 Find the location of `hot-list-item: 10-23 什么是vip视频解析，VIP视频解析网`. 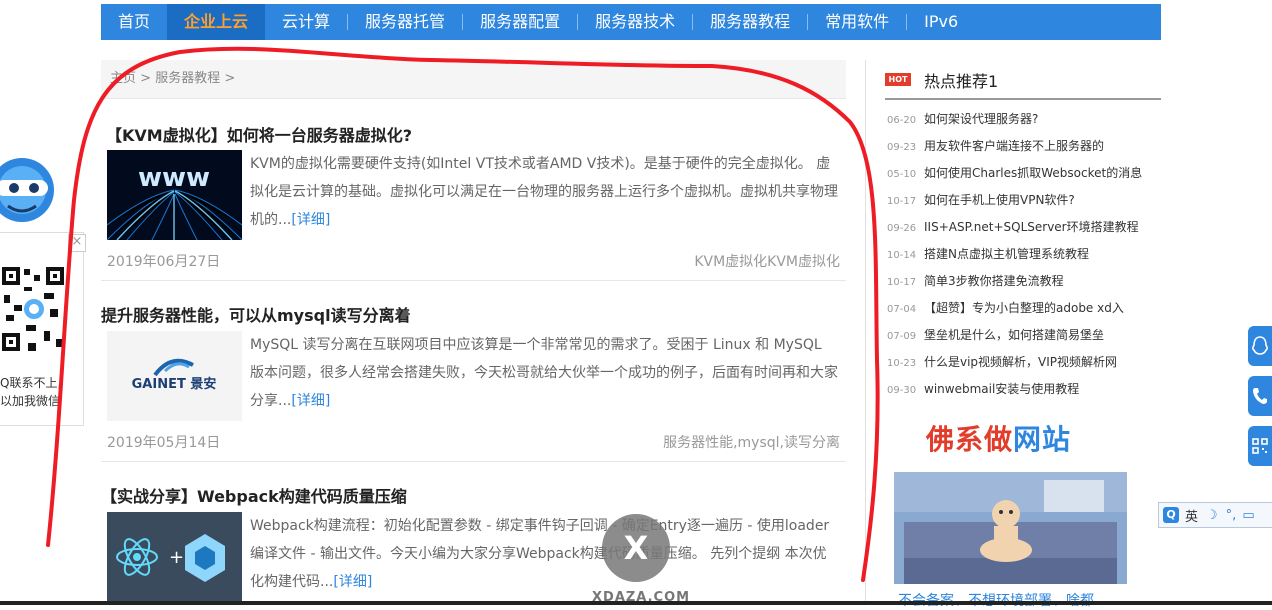

hot-list-item: 10-23 什么是vip视频解析，VIP视频解析网 is located at coordinates (1024, 364).